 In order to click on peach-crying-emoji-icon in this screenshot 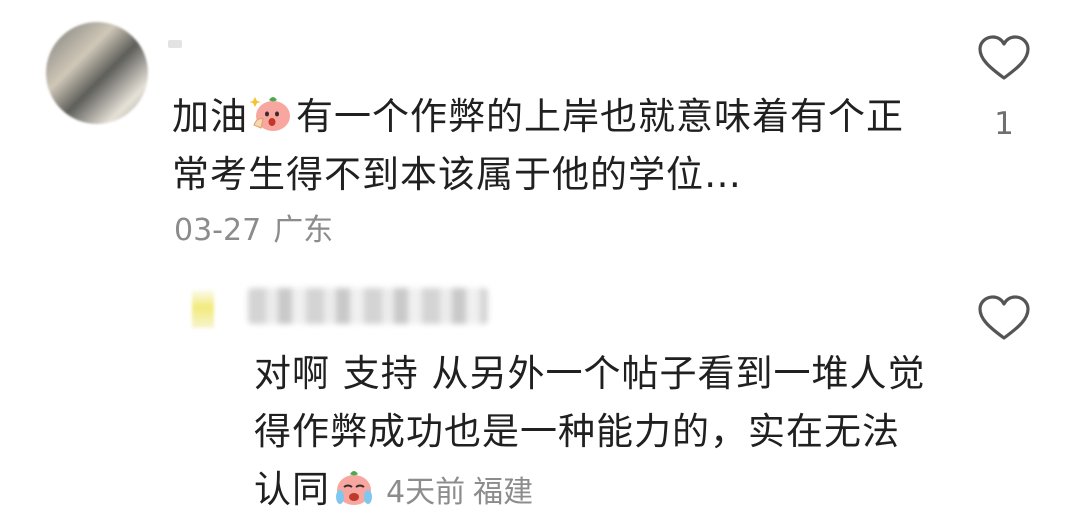, I will do `click(354, 488)`.